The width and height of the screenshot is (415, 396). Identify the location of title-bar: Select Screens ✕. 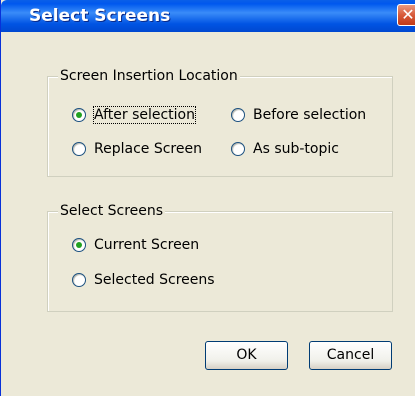
(208, 16).